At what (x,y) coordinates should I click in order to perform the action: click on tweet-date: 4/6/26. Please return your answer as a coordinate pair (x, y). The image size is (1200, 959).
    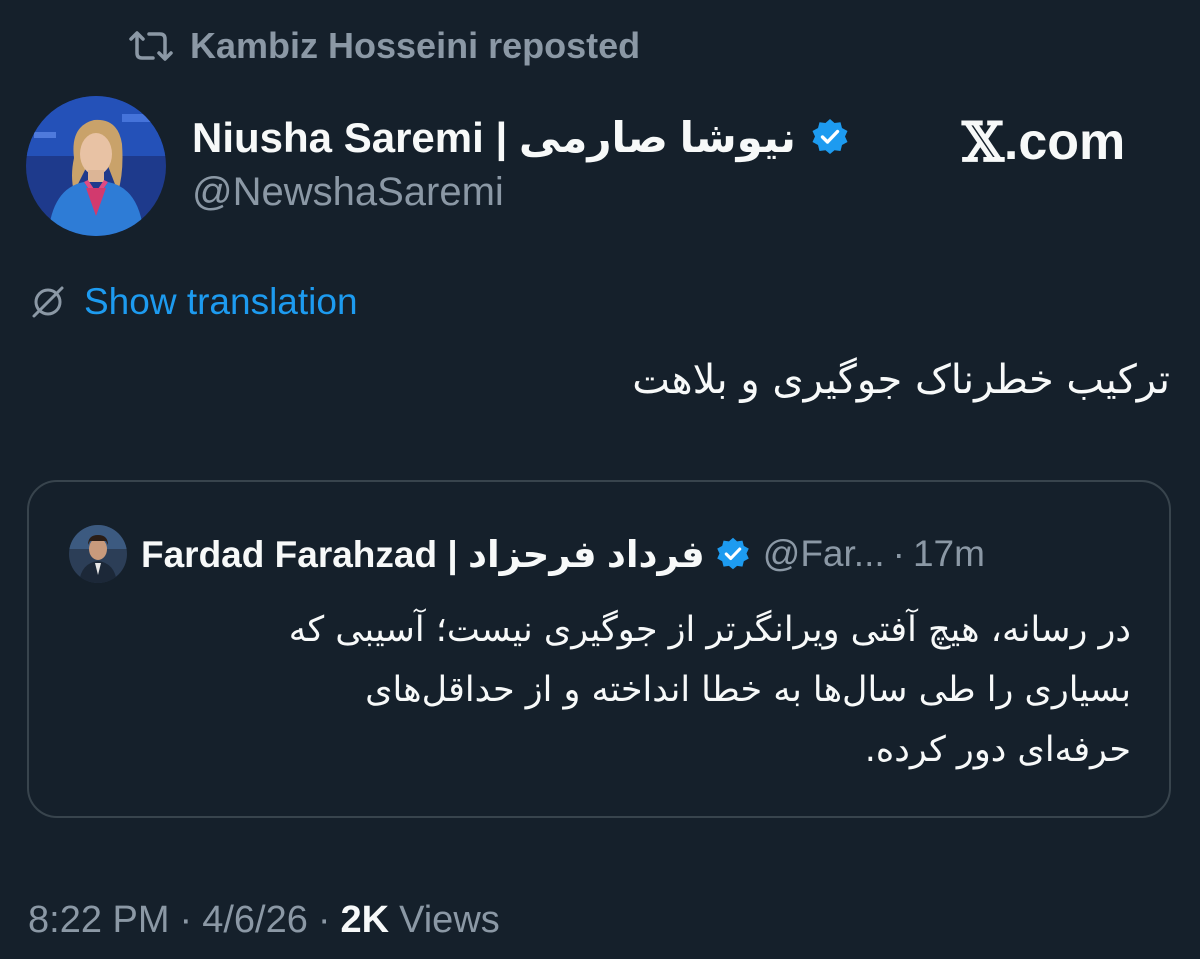
    Looking at the image, I should click on (255, 920).